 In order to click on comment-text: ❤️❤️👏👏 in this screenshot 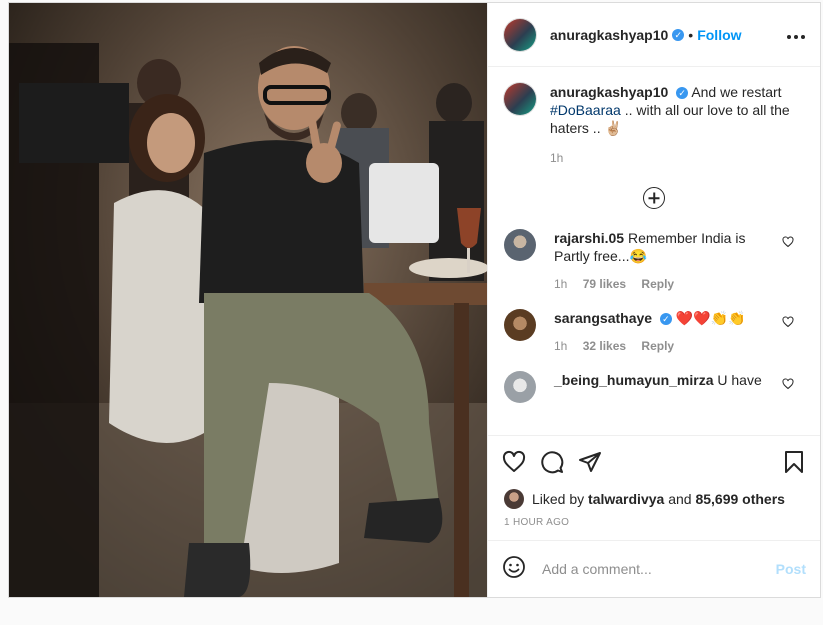, I will do `click(710, 318)`.